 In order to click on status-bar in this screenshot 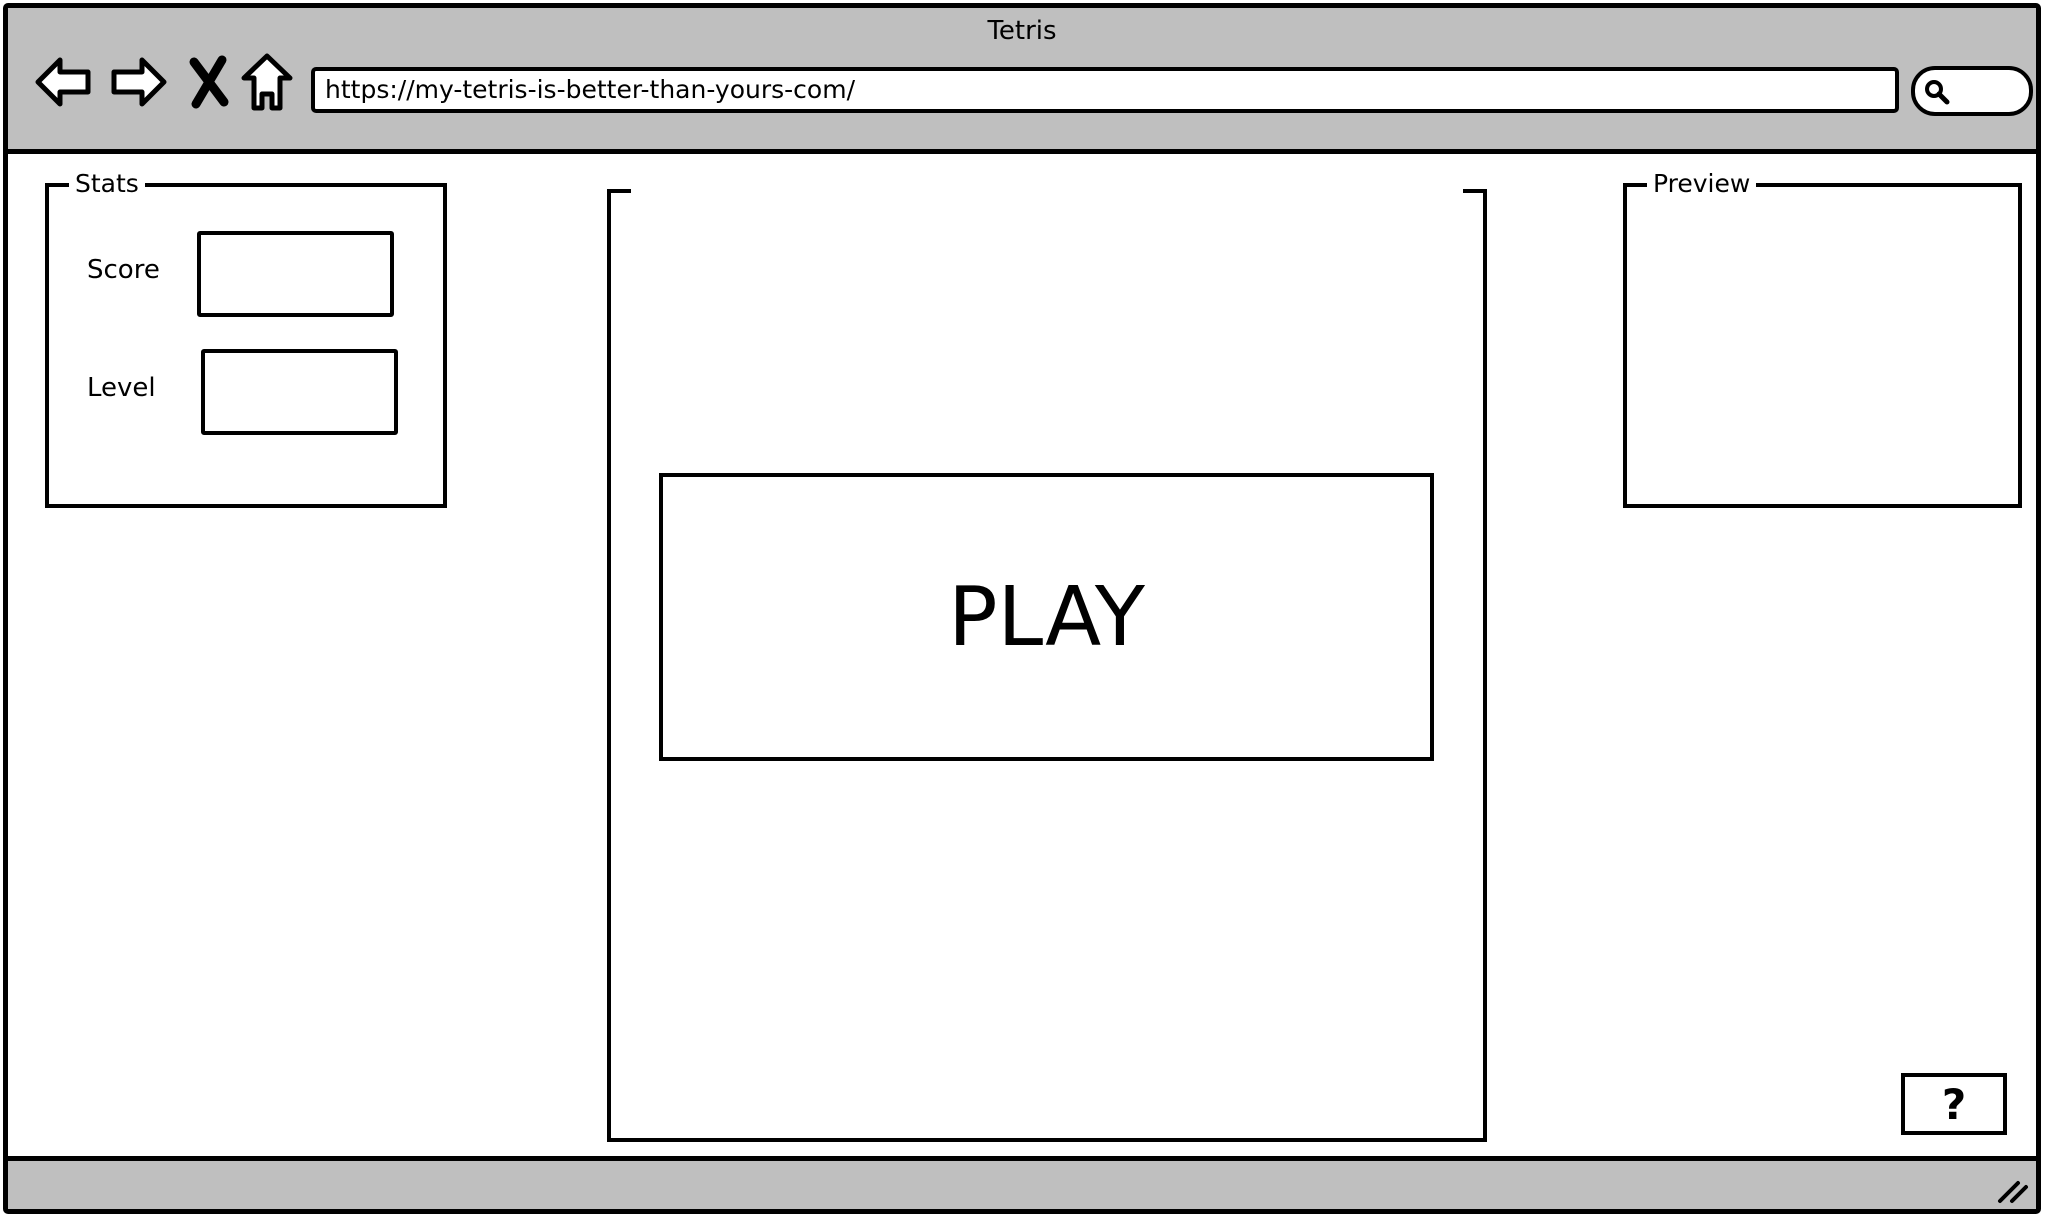, I will do `click(1022, 1182)`.